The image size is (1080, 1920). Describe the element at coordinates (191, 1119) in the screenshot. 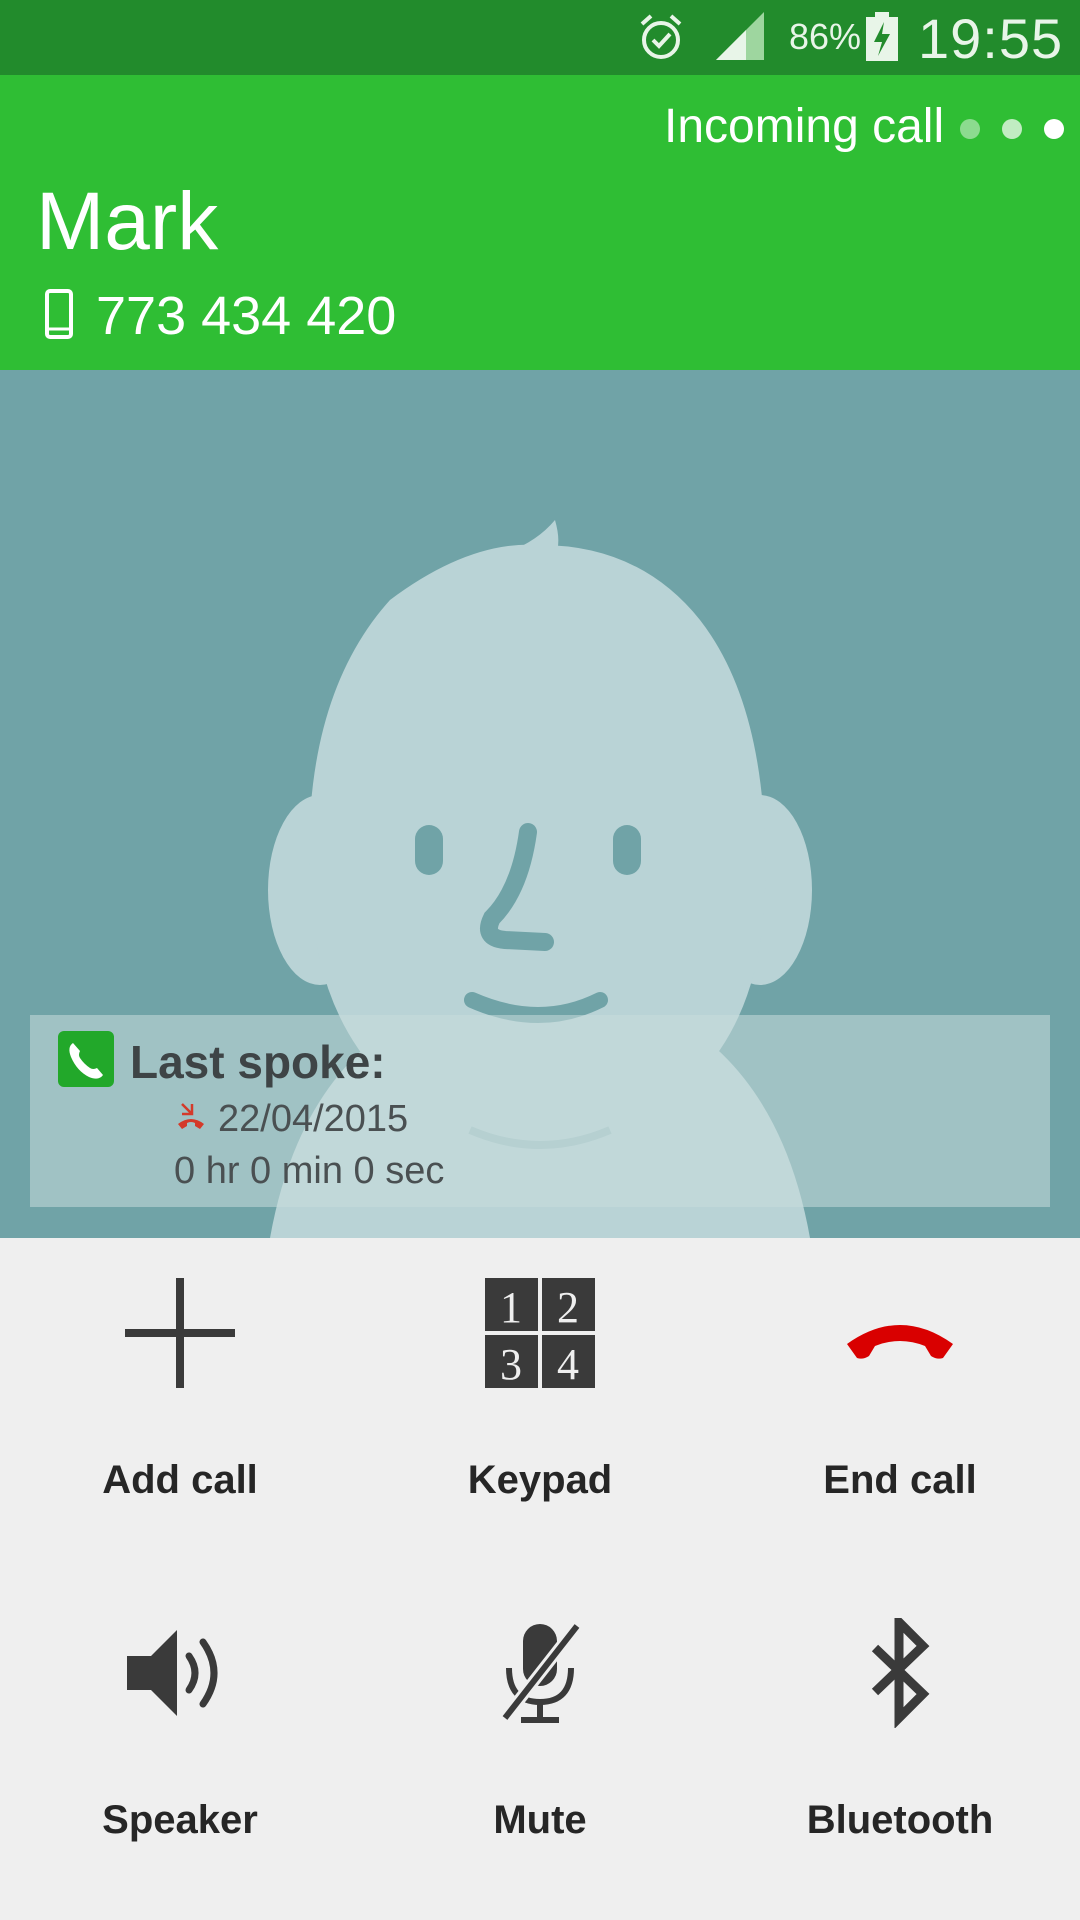

I see `missed-call-icon` at that location.